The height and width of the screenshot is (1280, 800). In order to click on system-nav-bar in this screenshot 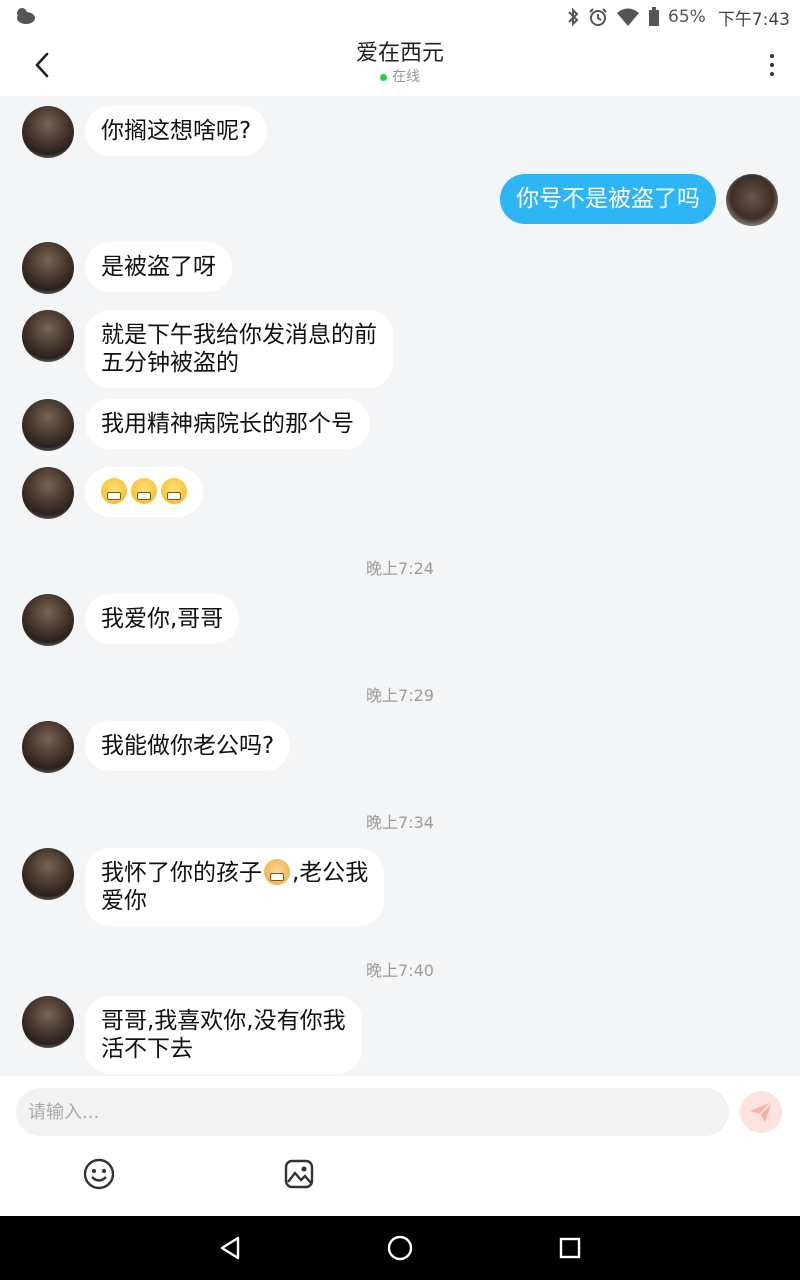, I will do `click(400, 1248)`.